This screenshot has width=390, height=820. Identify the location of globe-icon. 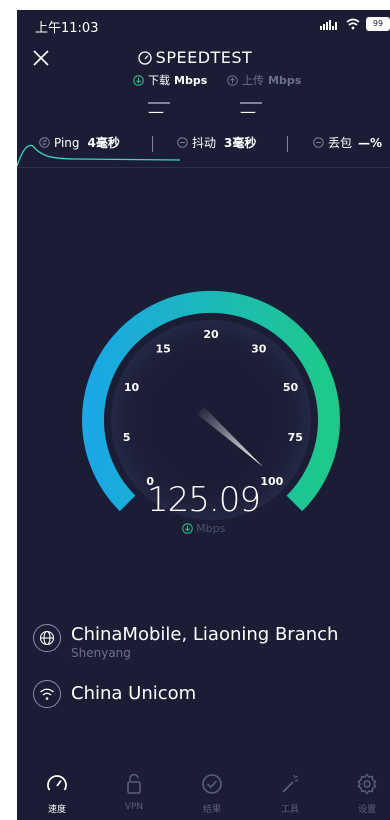
(47, 638).